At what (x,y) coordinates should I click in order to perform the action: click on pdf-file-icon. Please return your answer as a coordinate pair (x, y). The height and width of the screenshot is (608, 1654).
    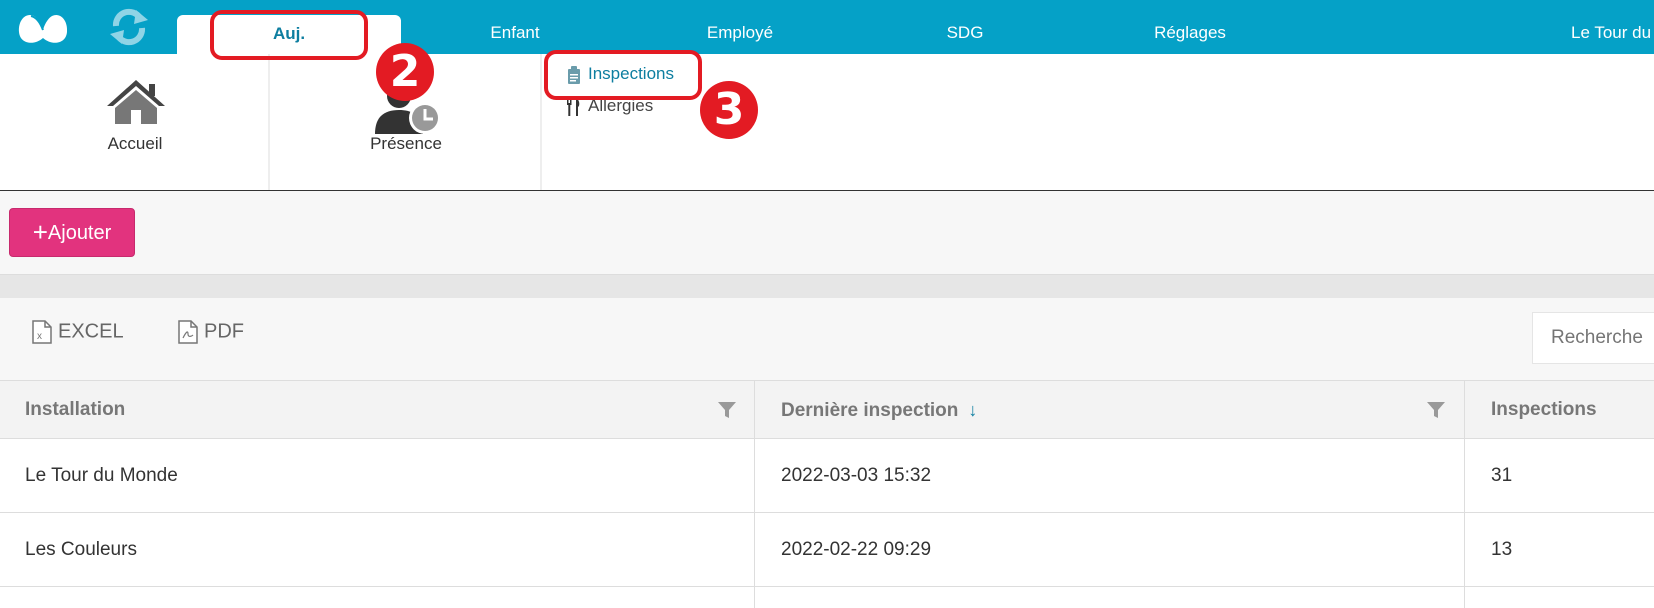
    Looking at the image, I should click on (188, 332).